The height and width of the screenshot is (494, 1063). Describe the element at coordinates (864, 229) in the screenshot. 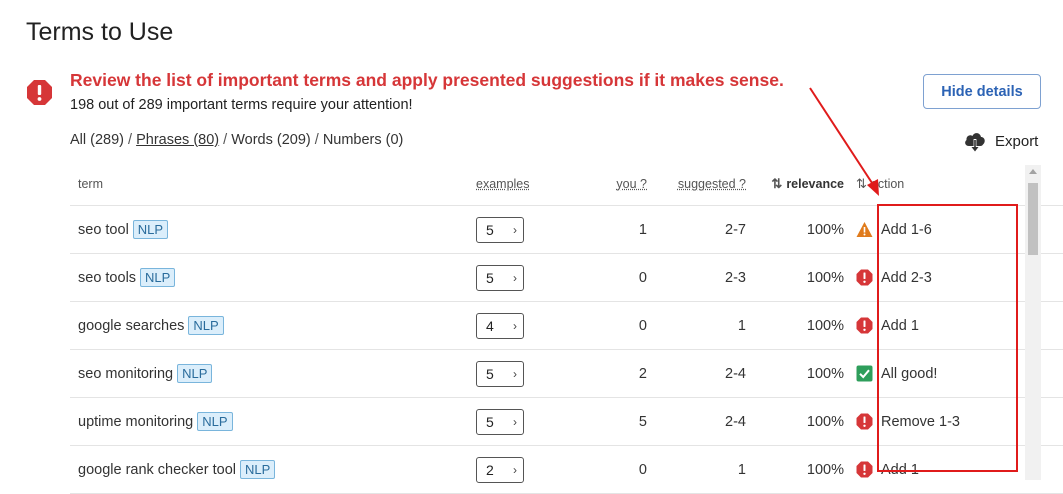

I see `warning-triangle-icon` at that location.